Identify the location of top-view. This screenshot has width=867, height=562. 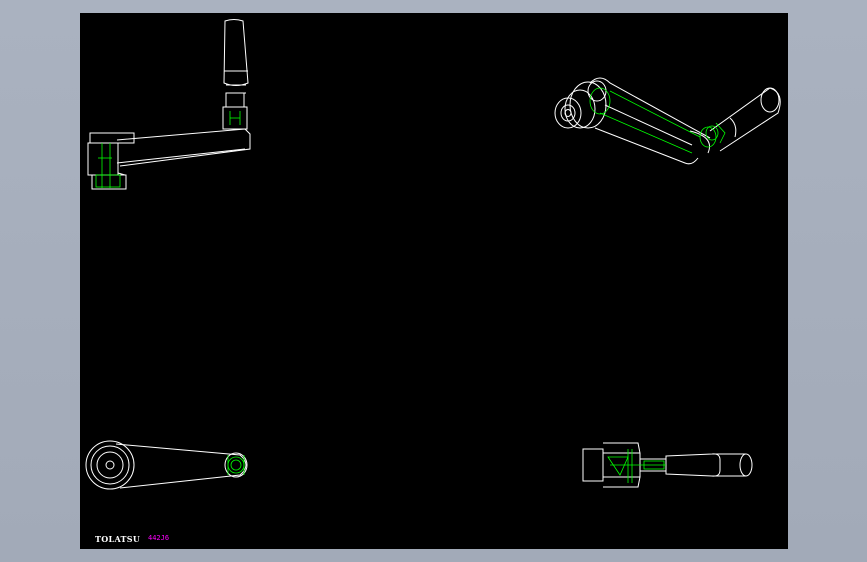
(166, 465).